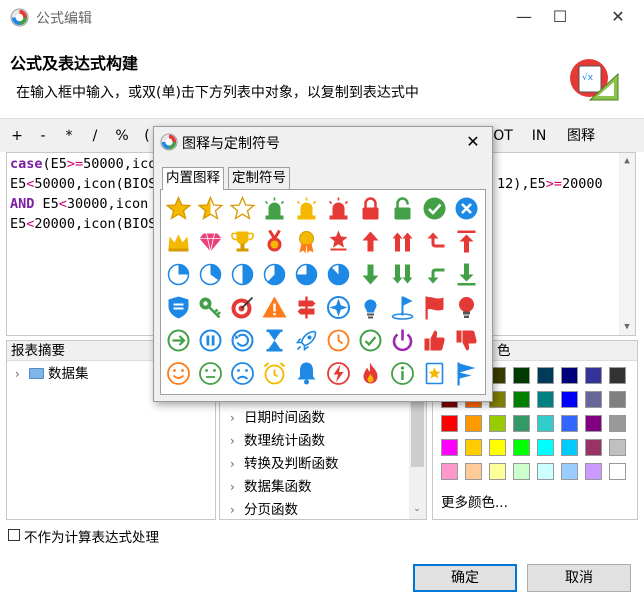 The width and height of the screenshot is (644, 612). Describe the element at coordinates (242, 241) in the screenshot. I see `trophy-icon` at that location.